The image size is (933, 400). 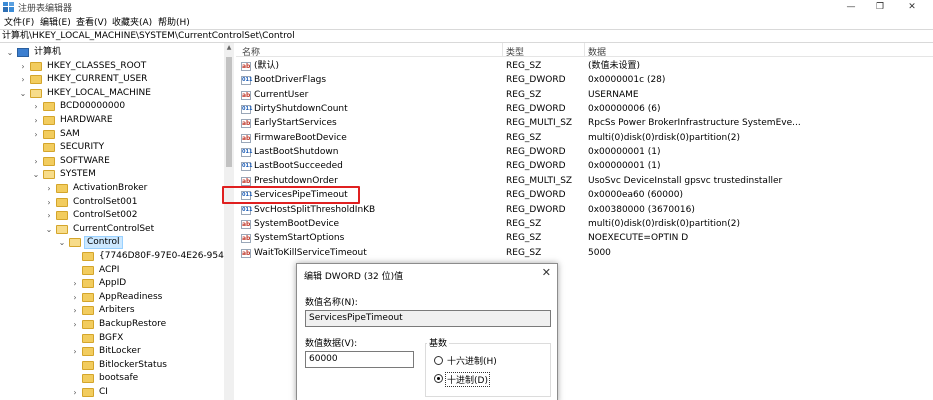 What do you see at coordinates (624, 166) in the screenshot?
I see `value-data: 0x00000001 (1)` at bounding box center [624, 166].